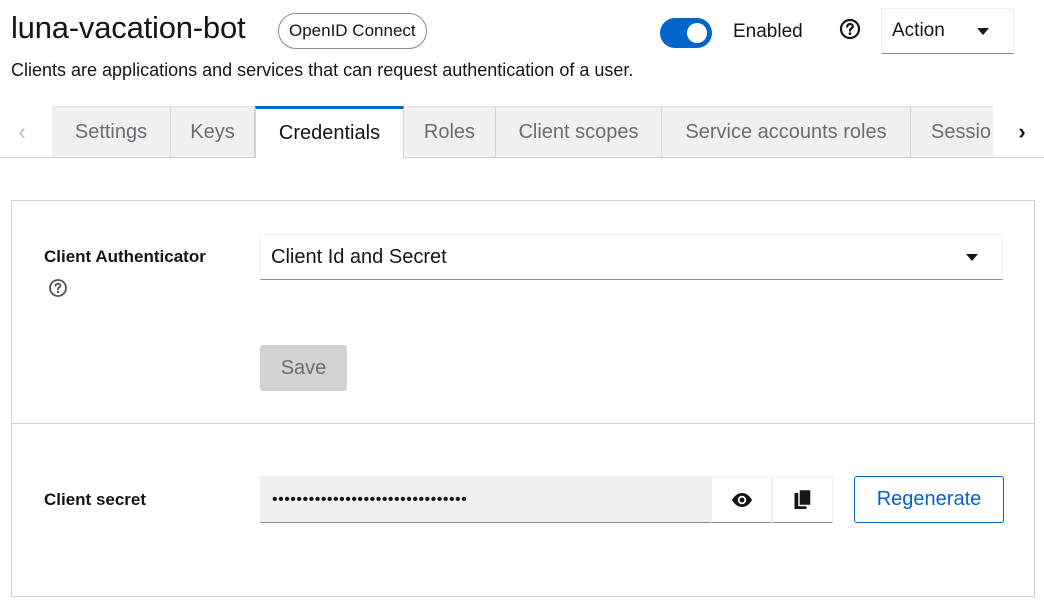 The image size is (1044, 606). I want to click on tab-roles: Roles, so click(450, 131).